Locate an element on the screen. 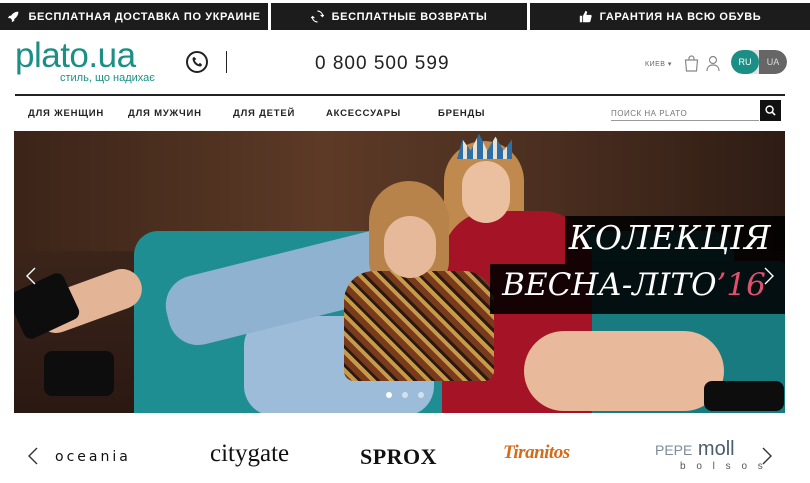 This screenshot has height=483, width=810. brand-logo-pepemoll: PEPE moll is located at coordinates (695, 449).